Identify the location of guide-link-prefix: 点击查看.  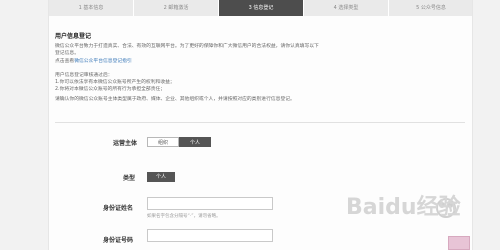
(65, 61).